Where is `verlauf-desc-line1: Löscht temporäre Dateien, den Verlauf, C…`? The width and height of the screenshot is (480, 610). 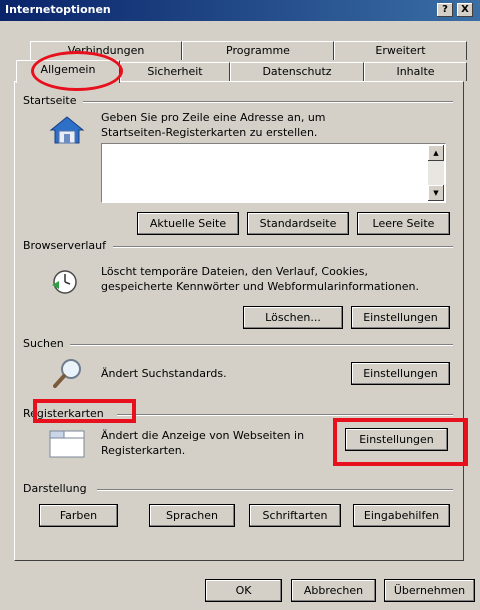 verlauf-desc-line1: Löscht temporäre Dateien, den Verlauf, C… is located at coordinates (234, 271).